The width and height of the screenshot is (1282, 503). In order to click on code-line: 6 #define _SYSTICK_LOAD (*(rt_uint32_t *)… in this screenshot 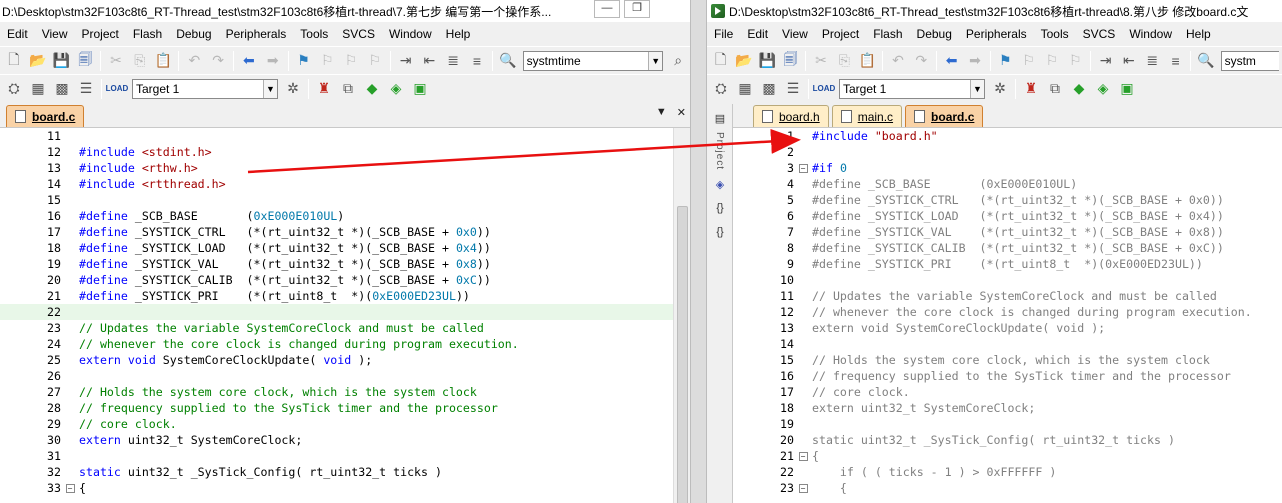, I will do `click(1007, 216)`.